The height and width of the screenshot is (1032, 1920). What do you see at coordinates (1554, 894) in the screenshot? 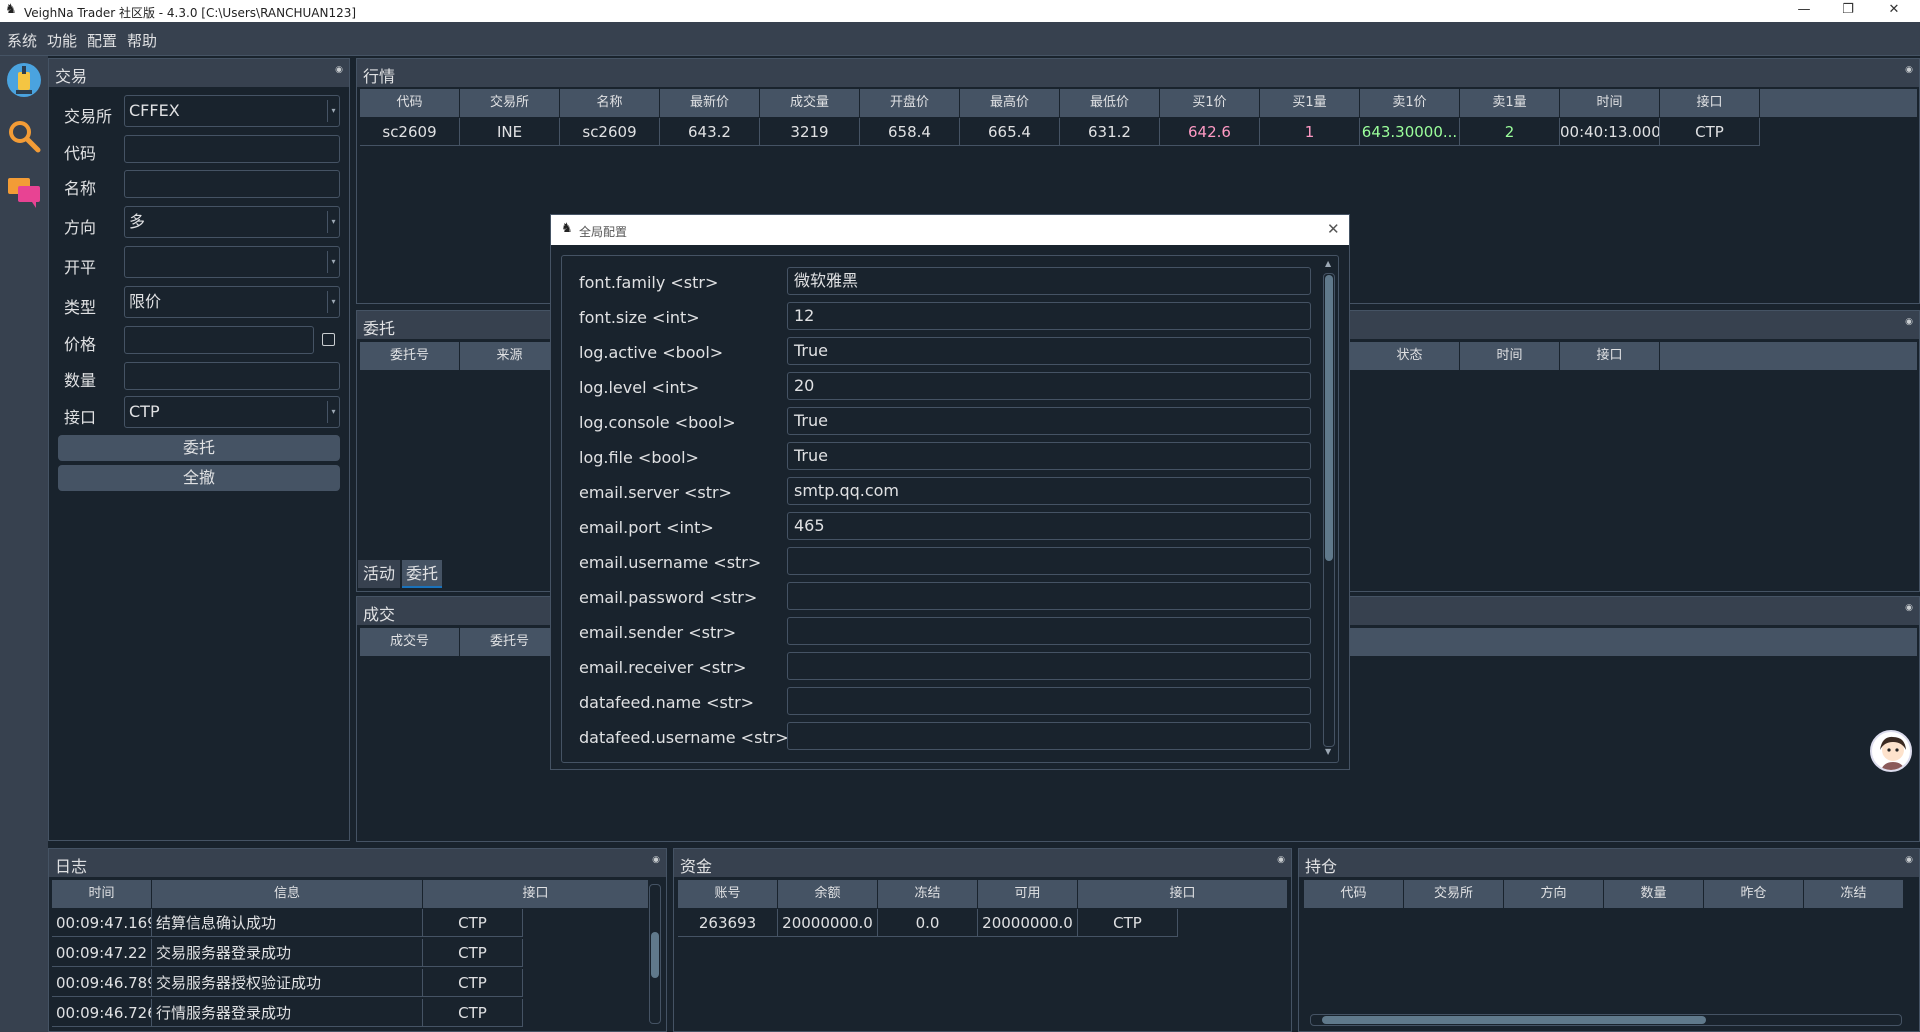
I see `position-col-header: 方向` at bounding box center [1554, 894].